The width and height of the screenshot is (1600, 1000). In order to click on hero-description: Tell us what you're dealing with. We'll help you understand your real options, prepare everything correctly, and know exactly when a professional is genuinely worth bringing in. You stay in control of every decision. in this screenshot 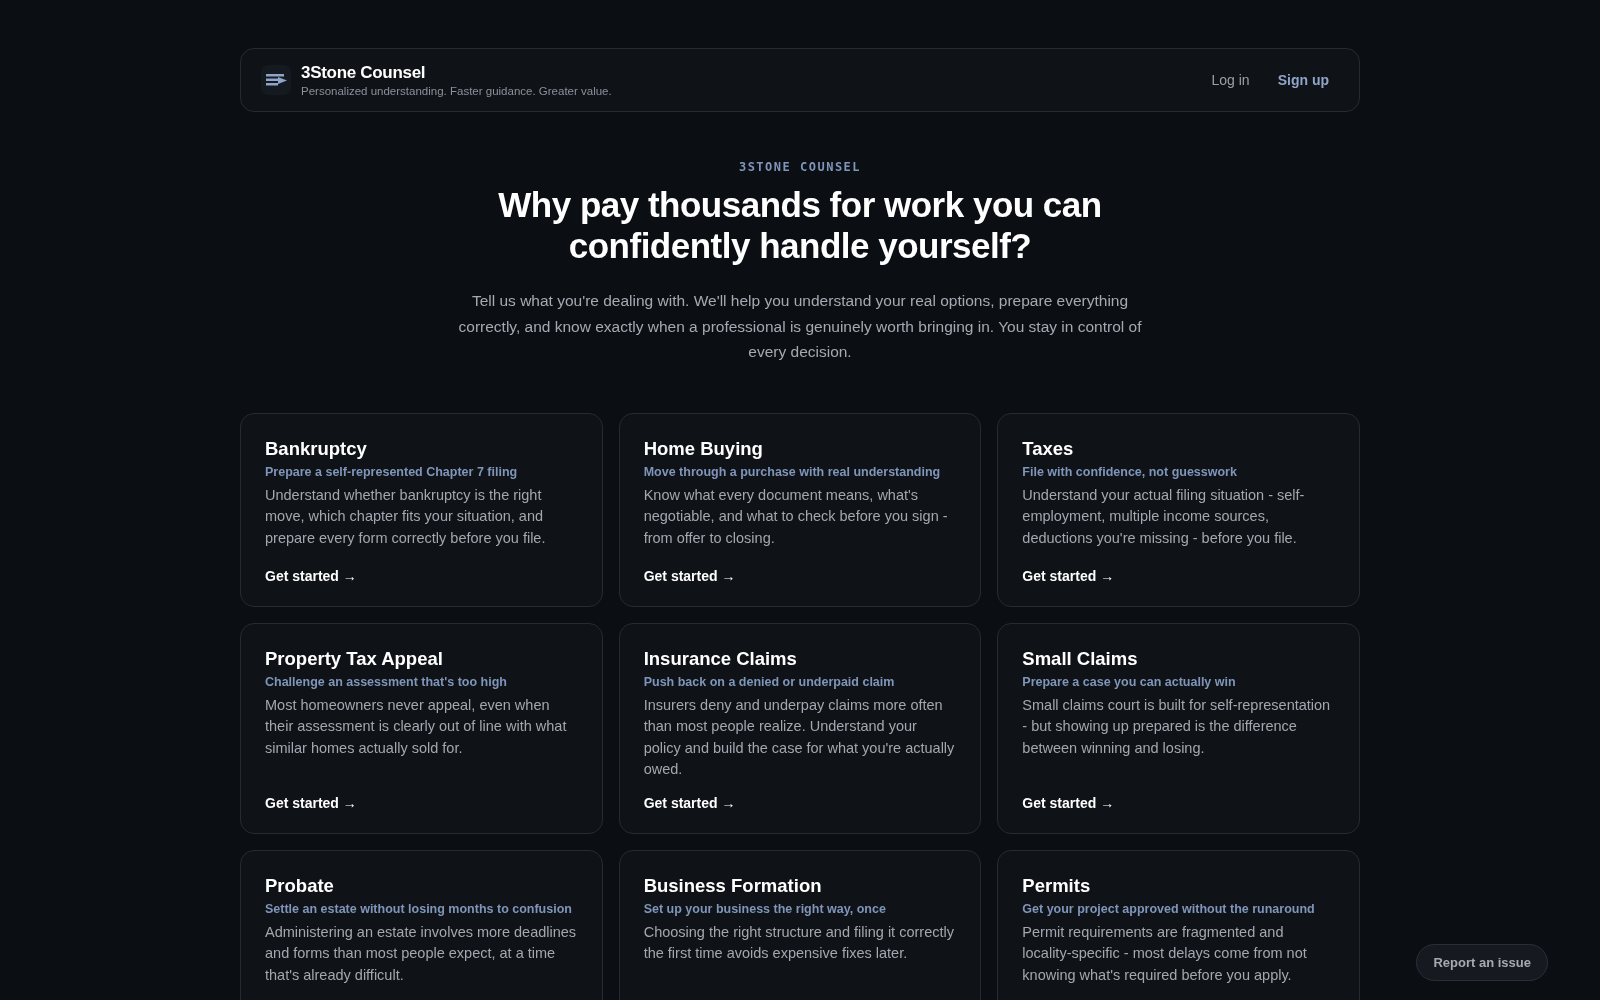, I will do `click(800, 326)`.